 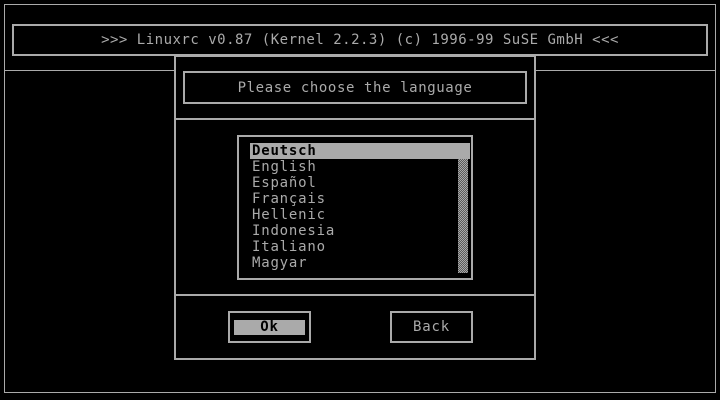 What do you see at coordinates (354, 183) in the screenshot?
I see `list-item-espanol: Español` at bounding box center [354, 183].